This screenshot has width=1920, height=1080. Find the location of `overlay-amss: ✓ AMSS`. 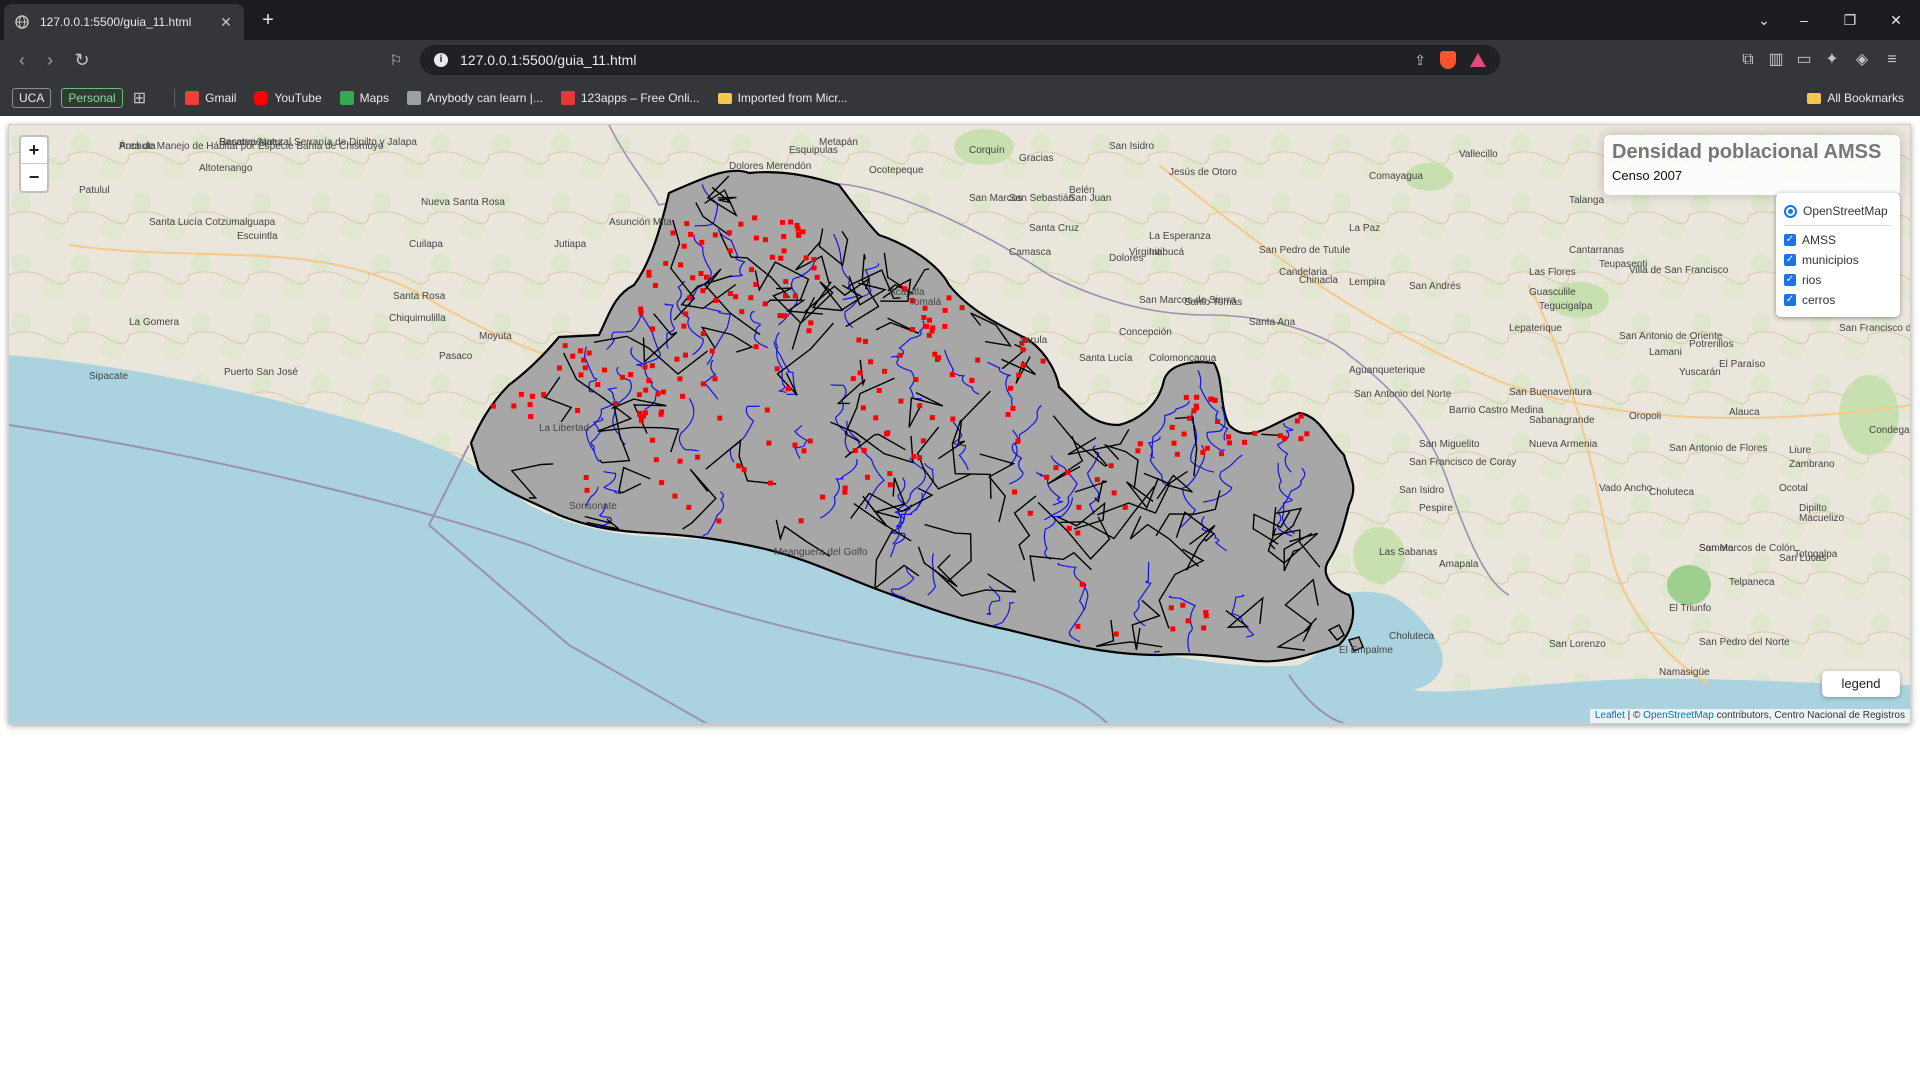

overlay-amss: ✓ AMSS is located at coordinates (1838, 240).